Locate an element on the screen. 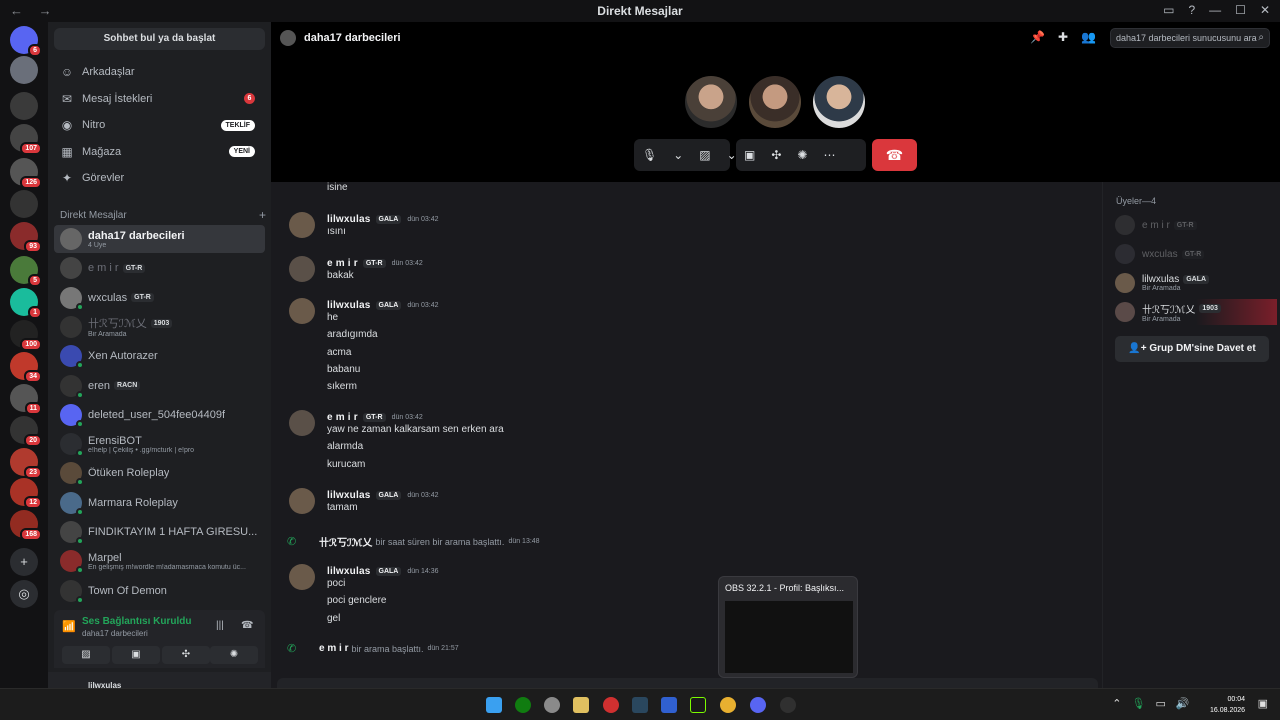  add-server-icon: + is located at coordinates (24, 562).